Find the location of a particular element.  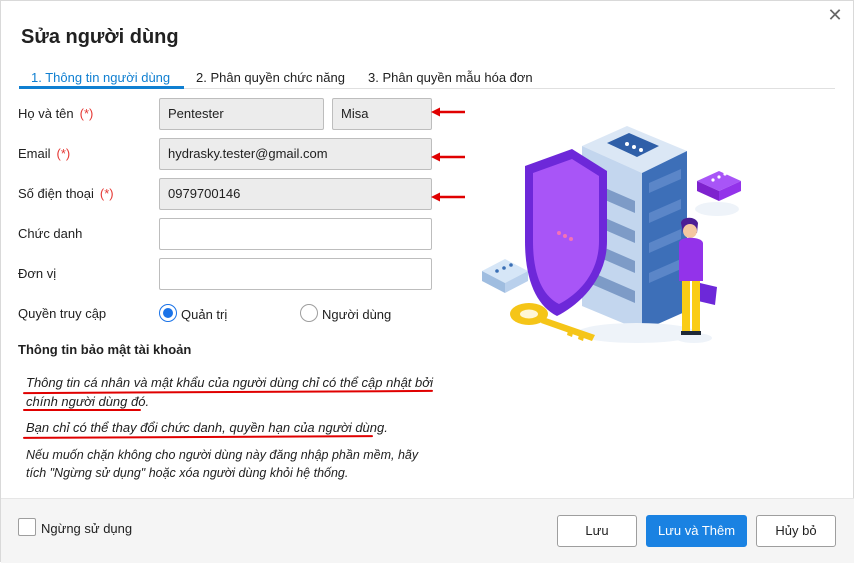

phone-input: 0979700146 is located at coordinates (295, 194).